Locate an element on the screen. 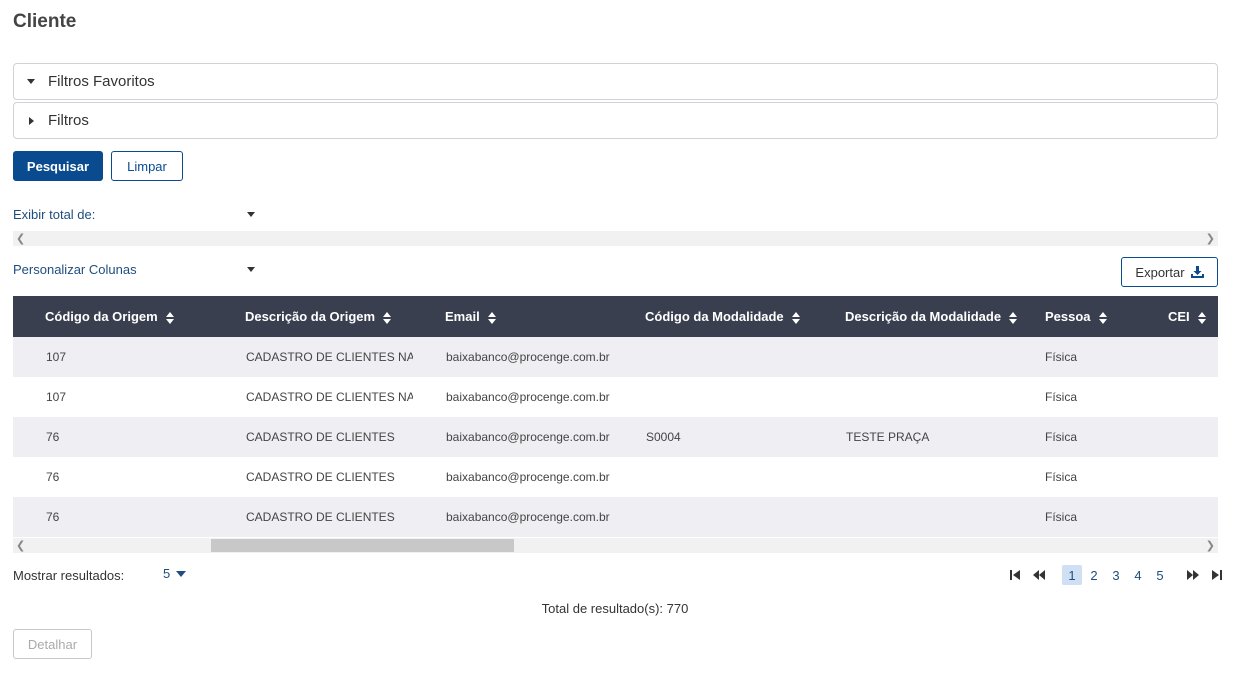  pagination: 1 2 3 4 5 is located at coordinates (1116, 575).